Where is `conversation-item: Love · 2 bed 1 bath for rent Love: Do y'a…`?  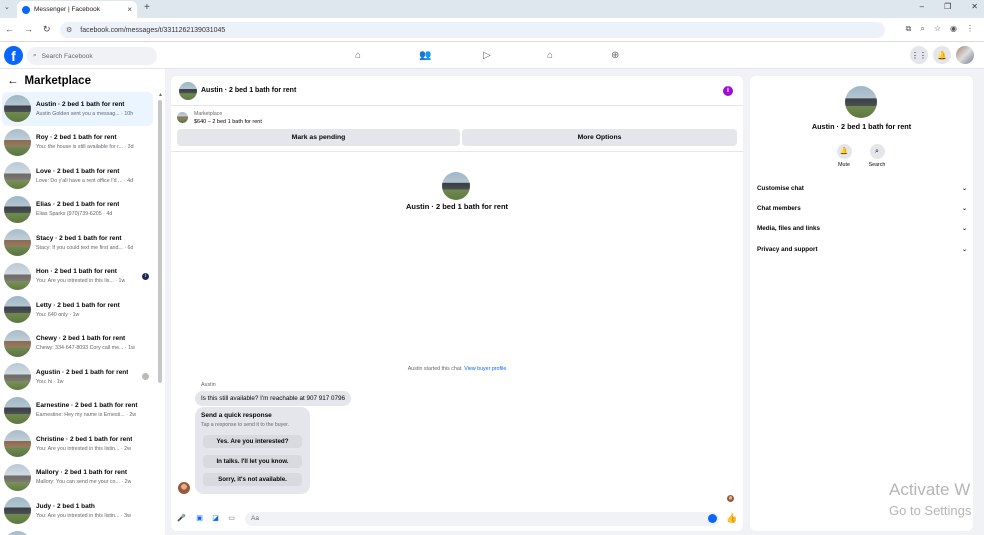 conversation-item: Love · 2 bed 1 bath for rent Love: Do y'a… is located at coordinates (78, 176).